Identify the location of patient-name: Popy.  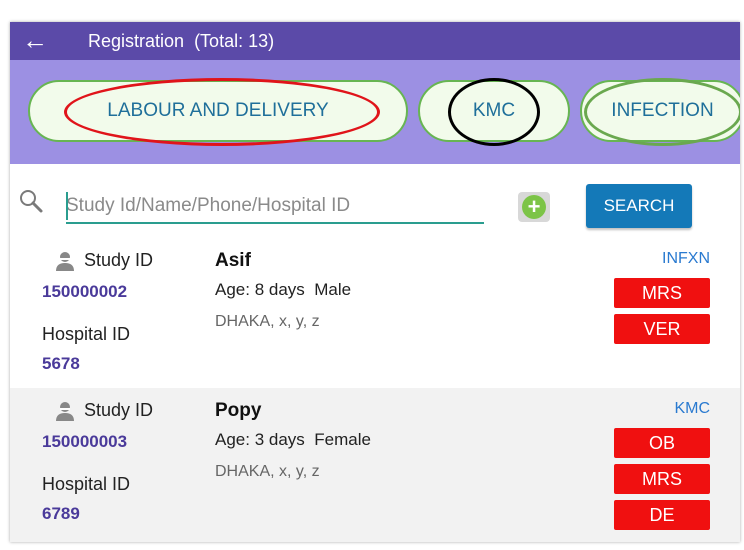
(238, 410).